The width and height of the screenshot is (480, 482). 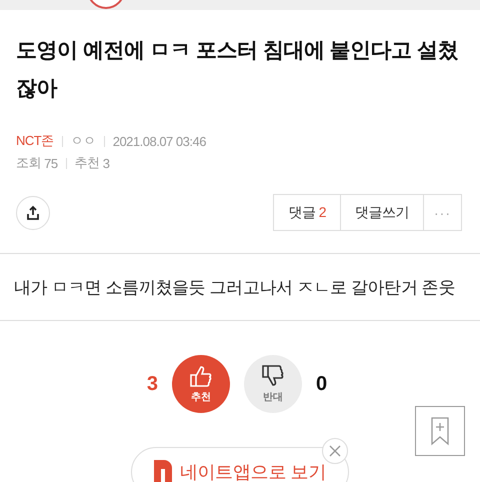 I want to click on post-title: 도영이 예전에 ㅁㅋ 포스터 침대에 붙인다고 설쳤잖아, so click(x=238, y=70).